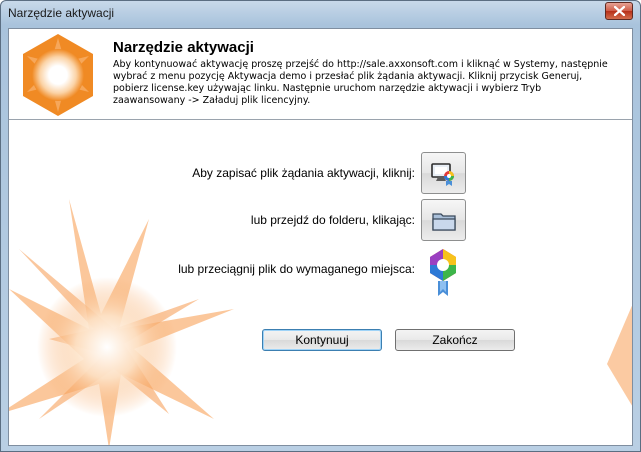  What do you see at coordinates (61, 13) in the screenshot?
I see `window-title: Narzędzie aktywacji` at bounding box center [61, 13].